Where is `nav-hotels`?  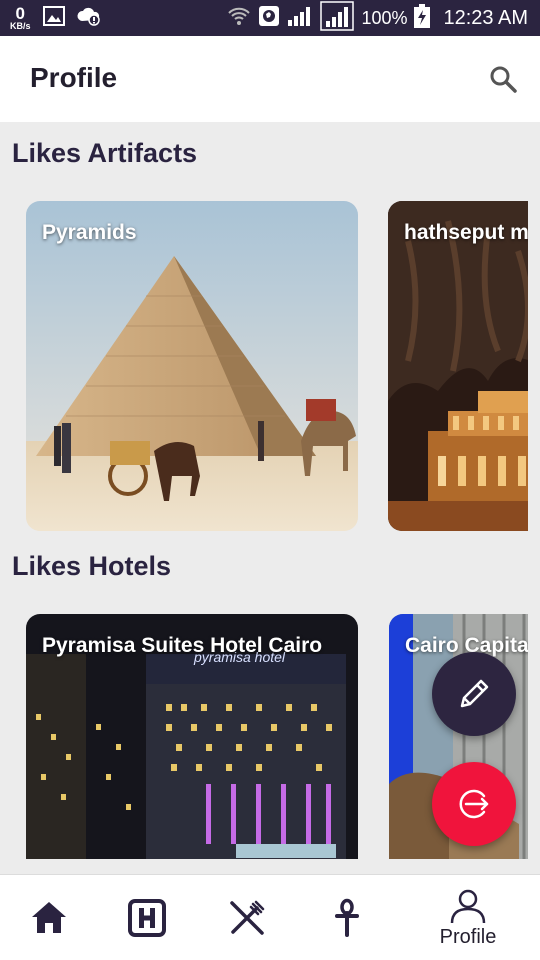
nav-hotels is located at coordinates (147, 917).